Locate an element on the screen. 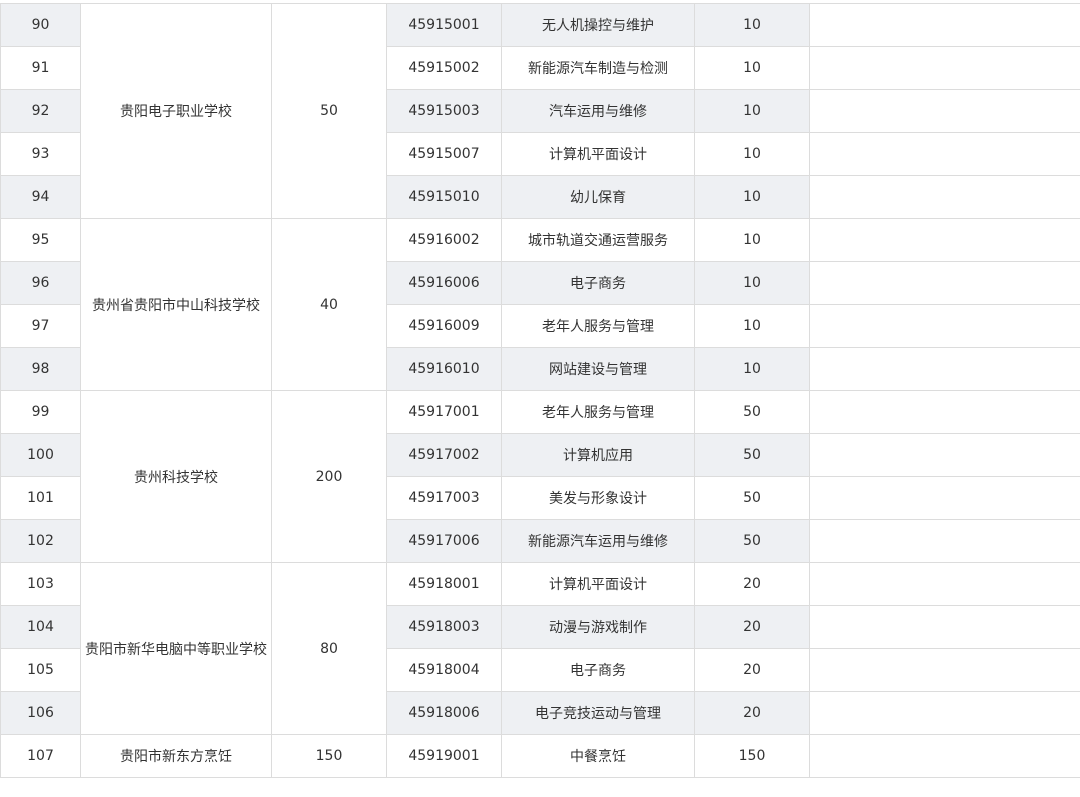  code-cell: 45916010 is located at coordinates (444, 369).